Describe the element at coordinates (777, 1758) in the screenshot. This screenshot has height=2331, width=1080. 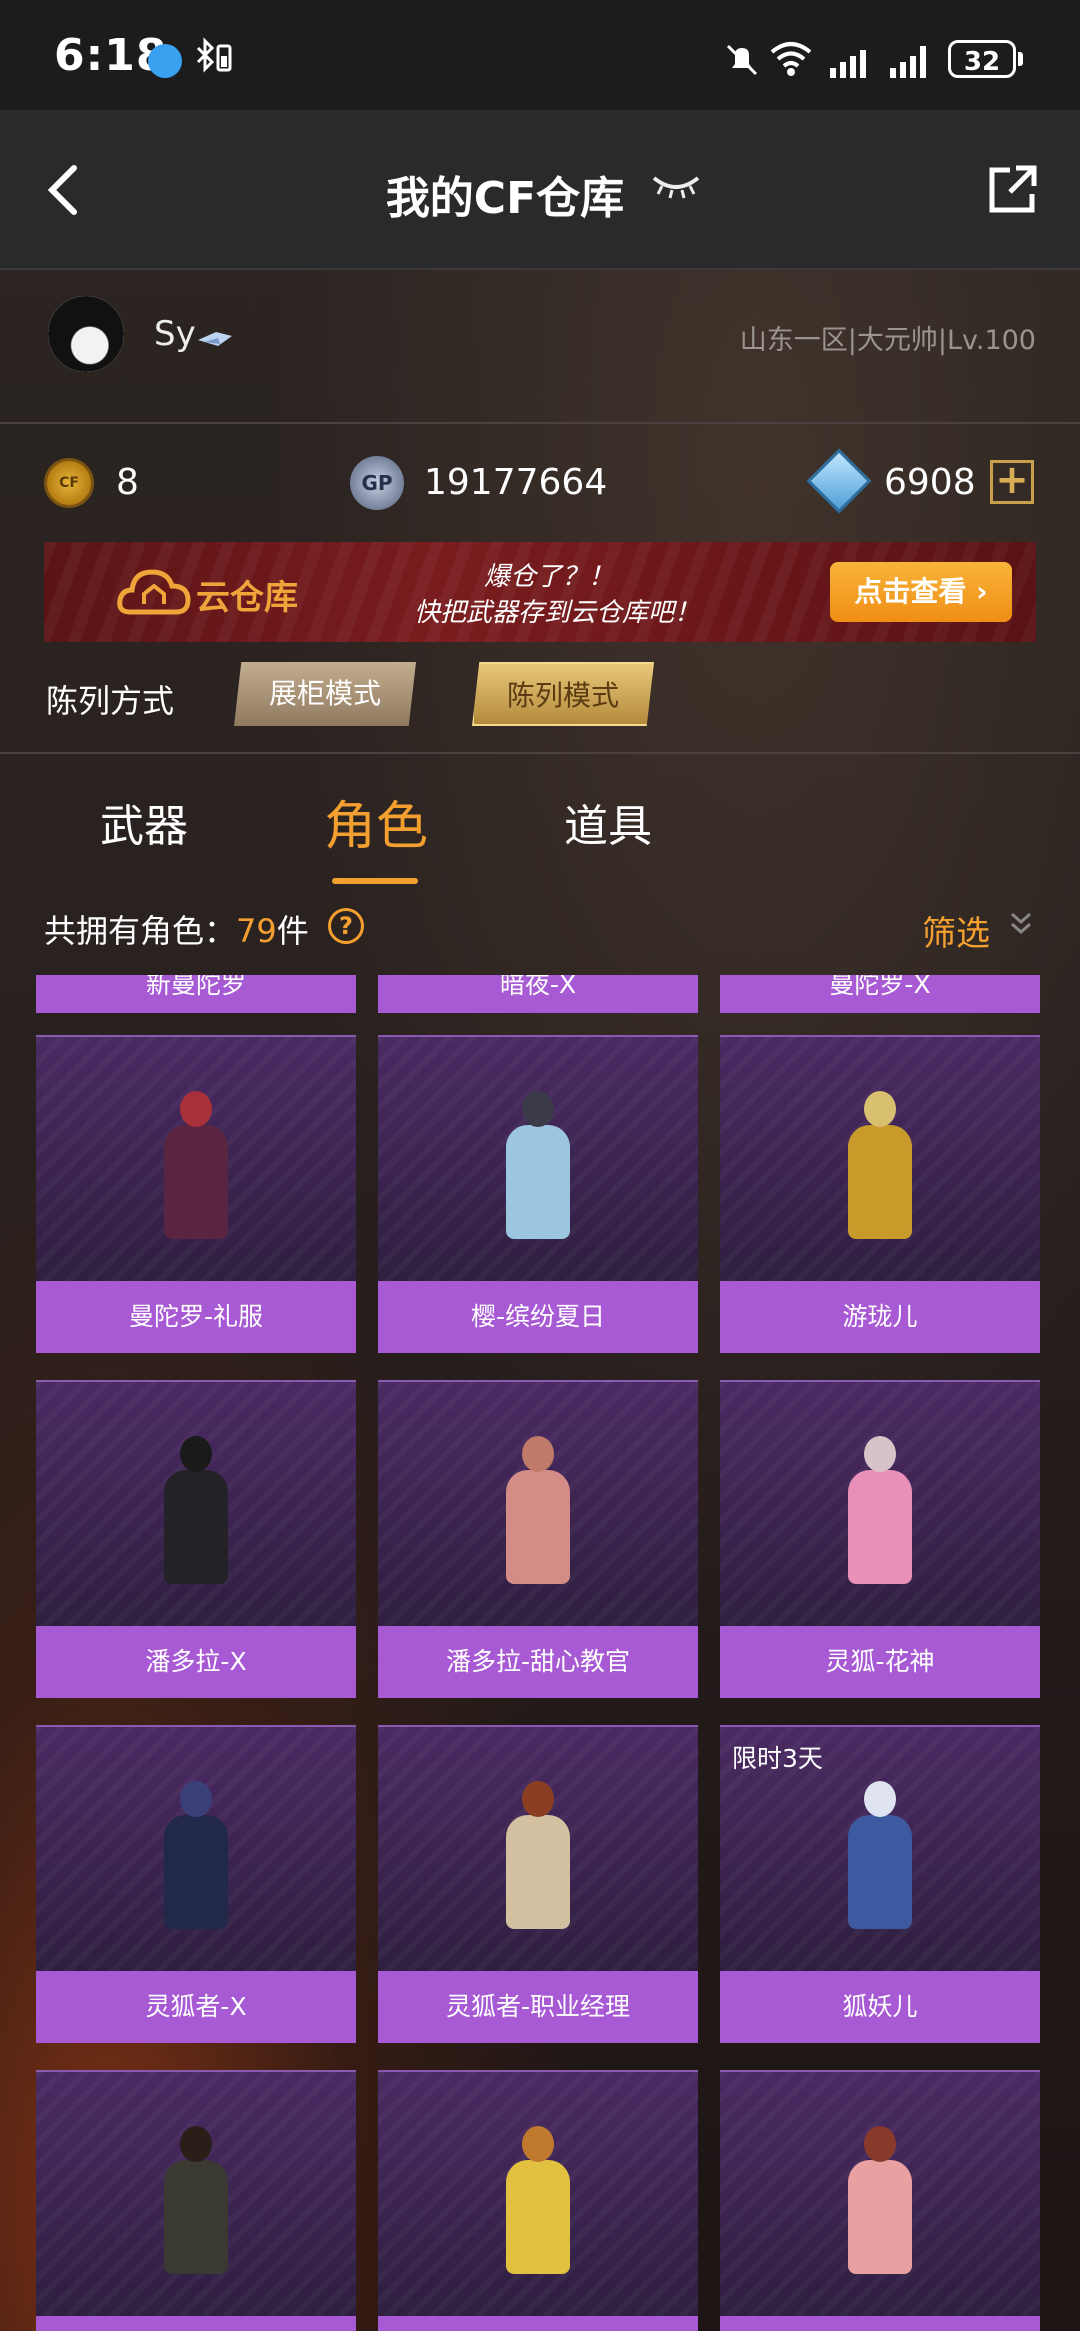
I see `limited-time-badge: 限时3天` at that location.